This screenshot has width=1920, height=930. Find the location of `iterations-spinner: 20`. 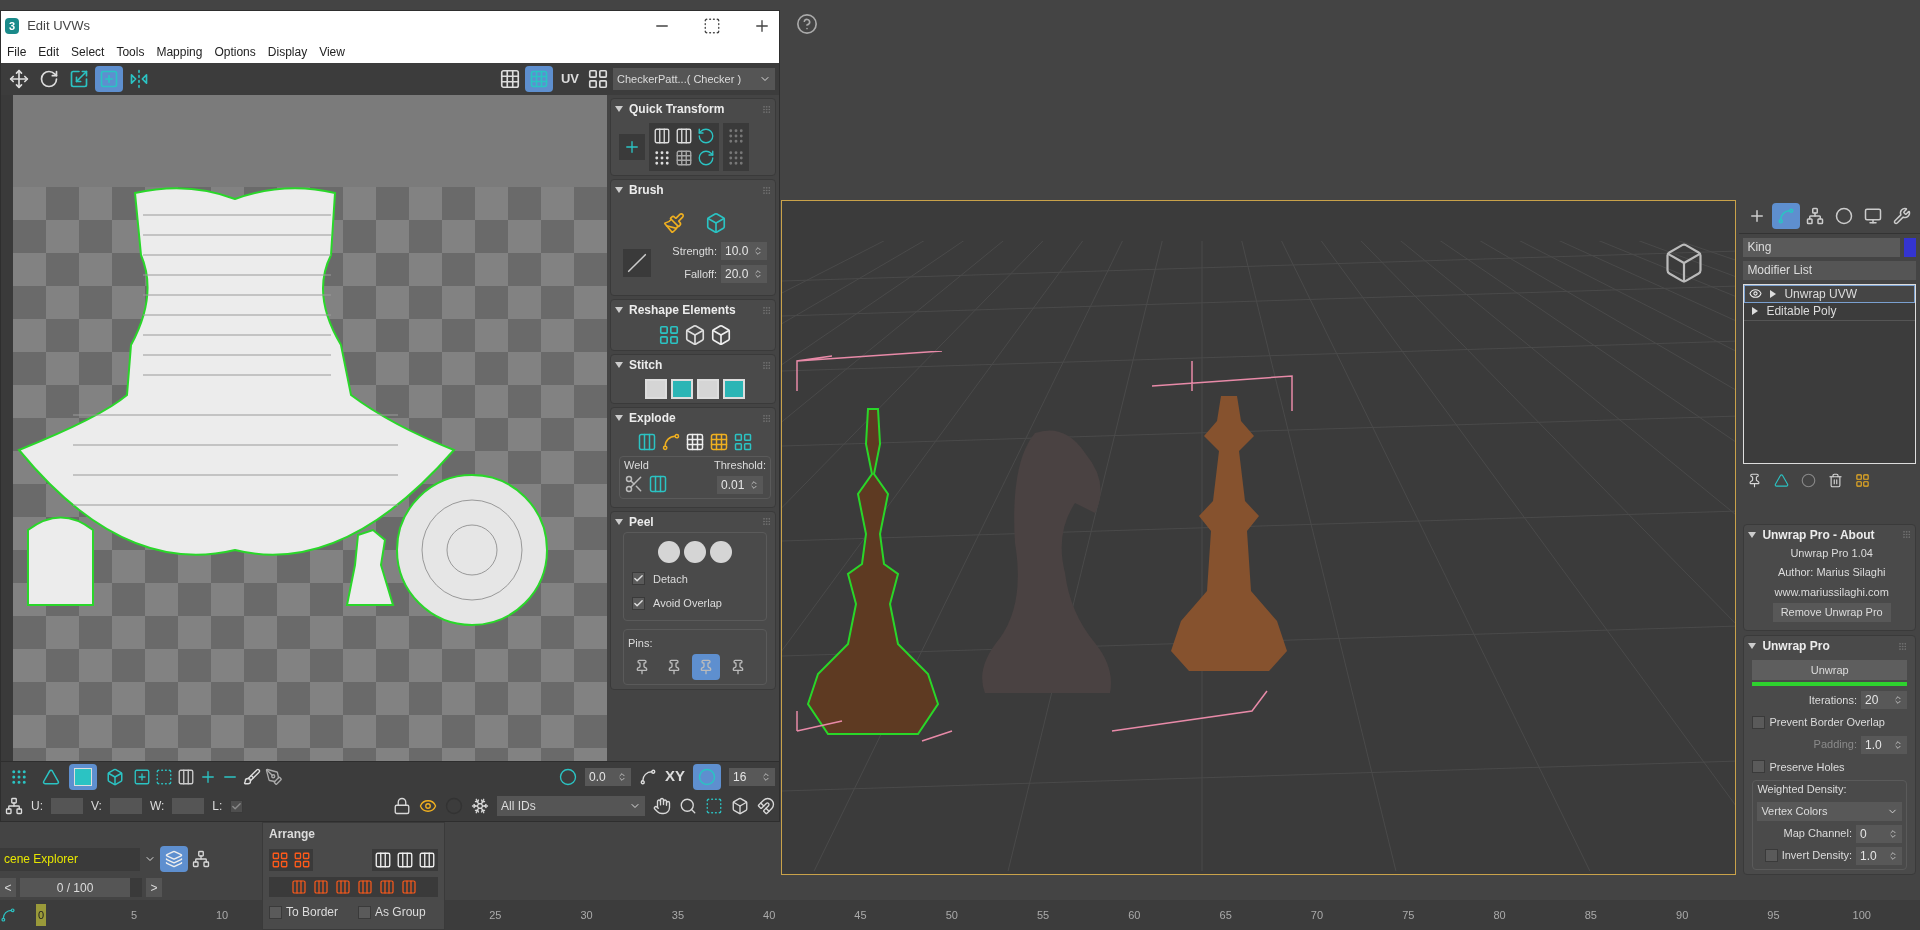

iterations-spinner: 20 is located at coordinates (1884, 700).